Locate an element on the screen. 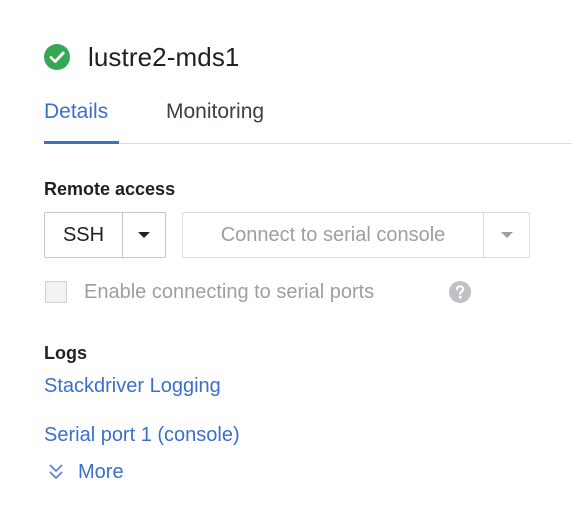 The image size is (572, 512). serial-console-dropdown-button is located at coordinates (506, 235).